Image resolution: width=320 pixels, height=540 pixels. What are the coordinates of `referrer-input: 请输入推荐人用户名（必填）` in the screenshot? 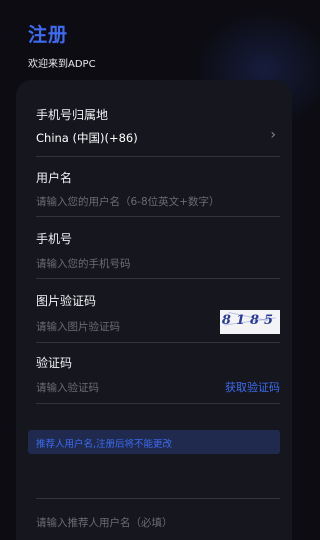 It's located at (104, 522).